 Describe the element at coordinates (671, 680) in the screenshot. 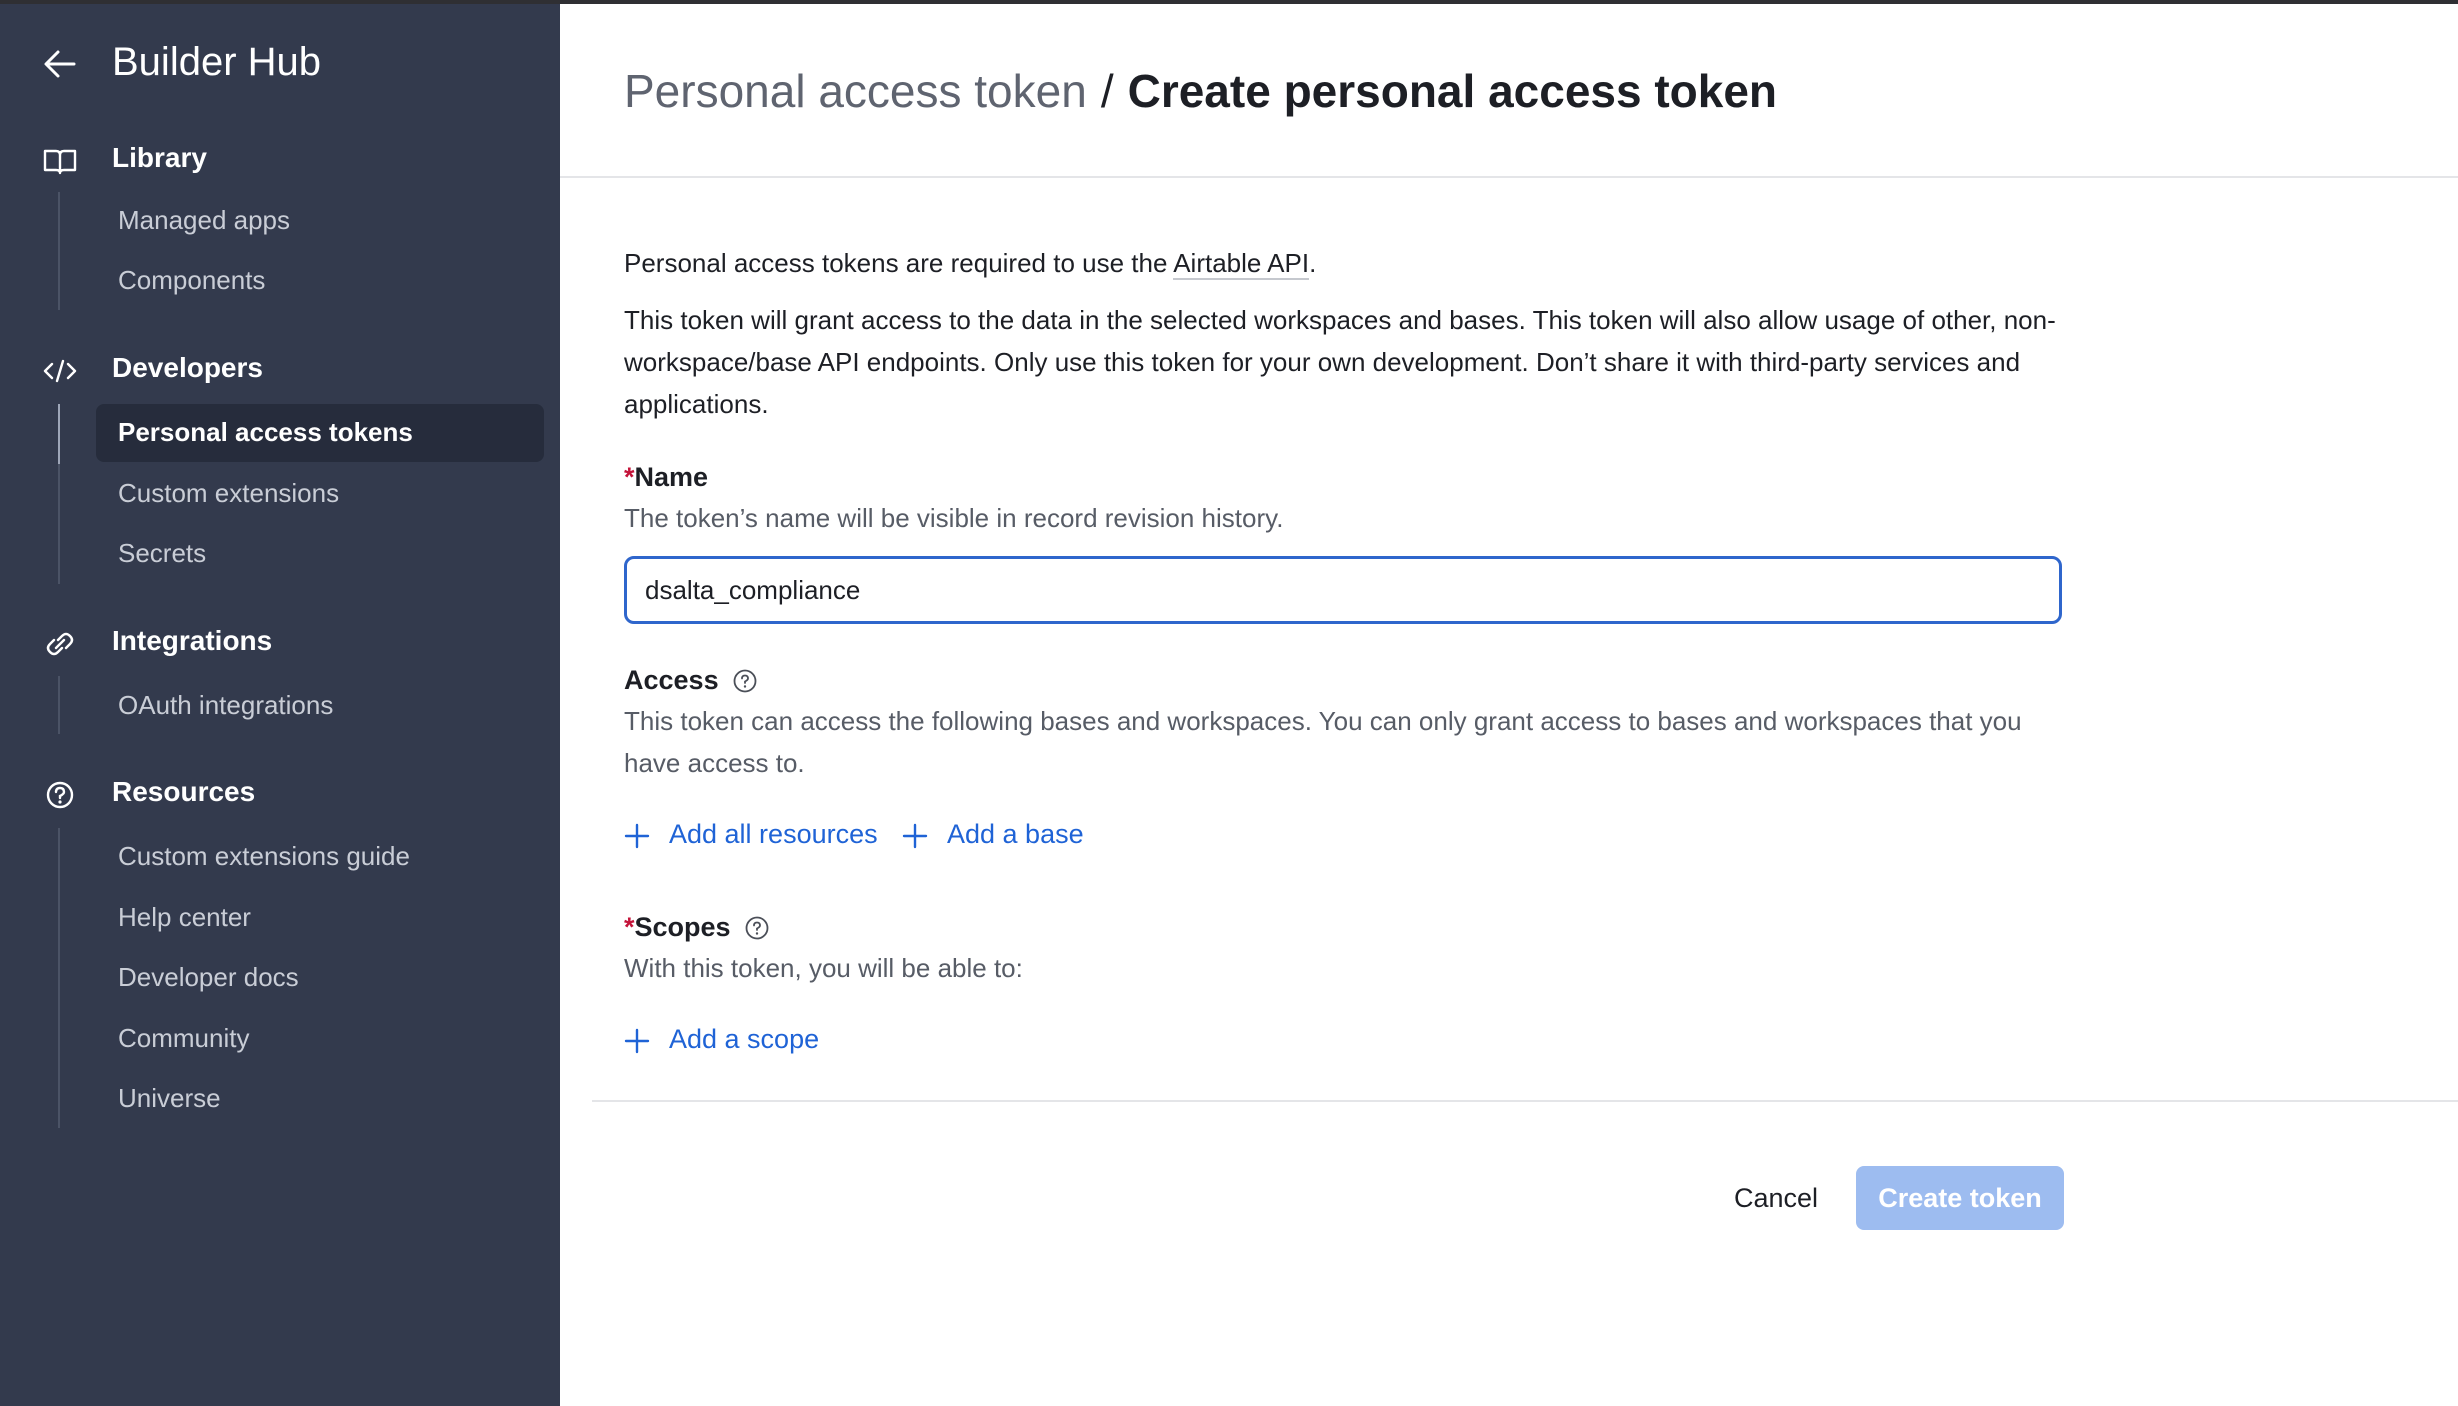

I see `access-label-text: Access` at that location.